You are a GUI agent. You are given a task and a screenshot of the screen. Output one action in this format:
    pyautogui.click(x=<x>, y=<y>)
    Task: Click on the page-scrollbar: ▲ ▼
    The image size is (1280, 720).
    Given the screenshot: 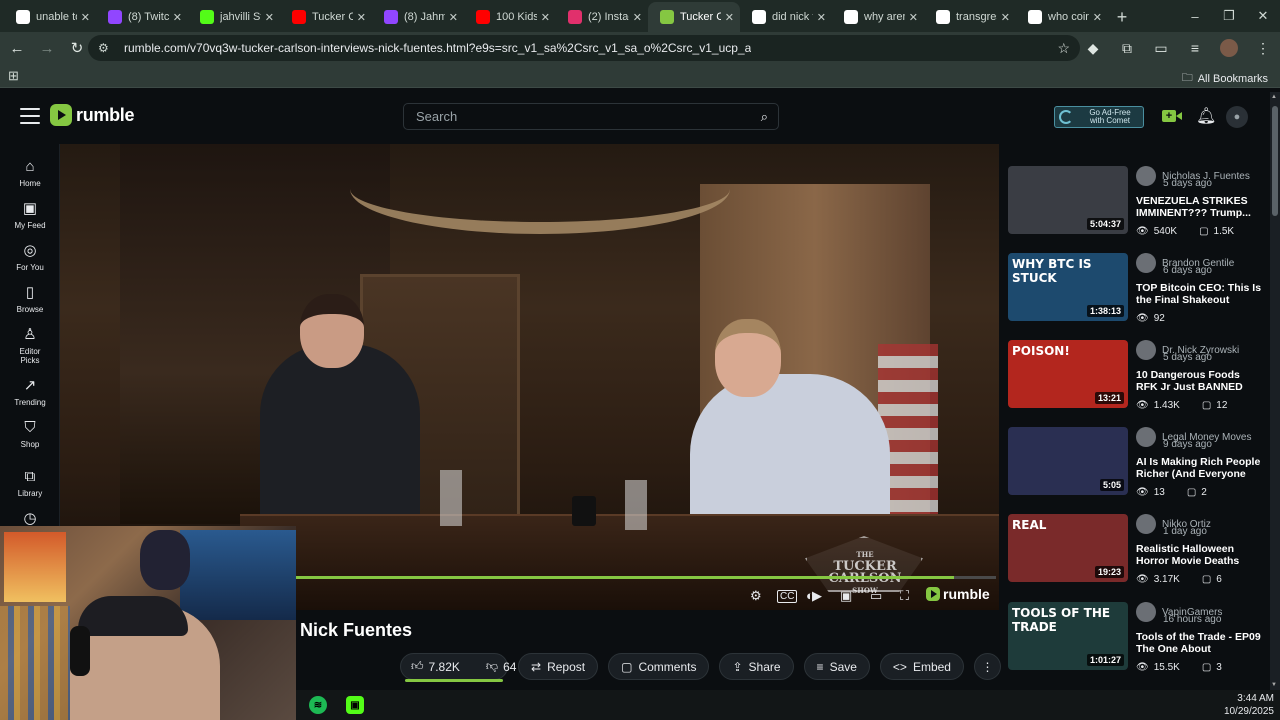 What is the action you would take?
    pyautogui.click(x=1275, y=391)
    